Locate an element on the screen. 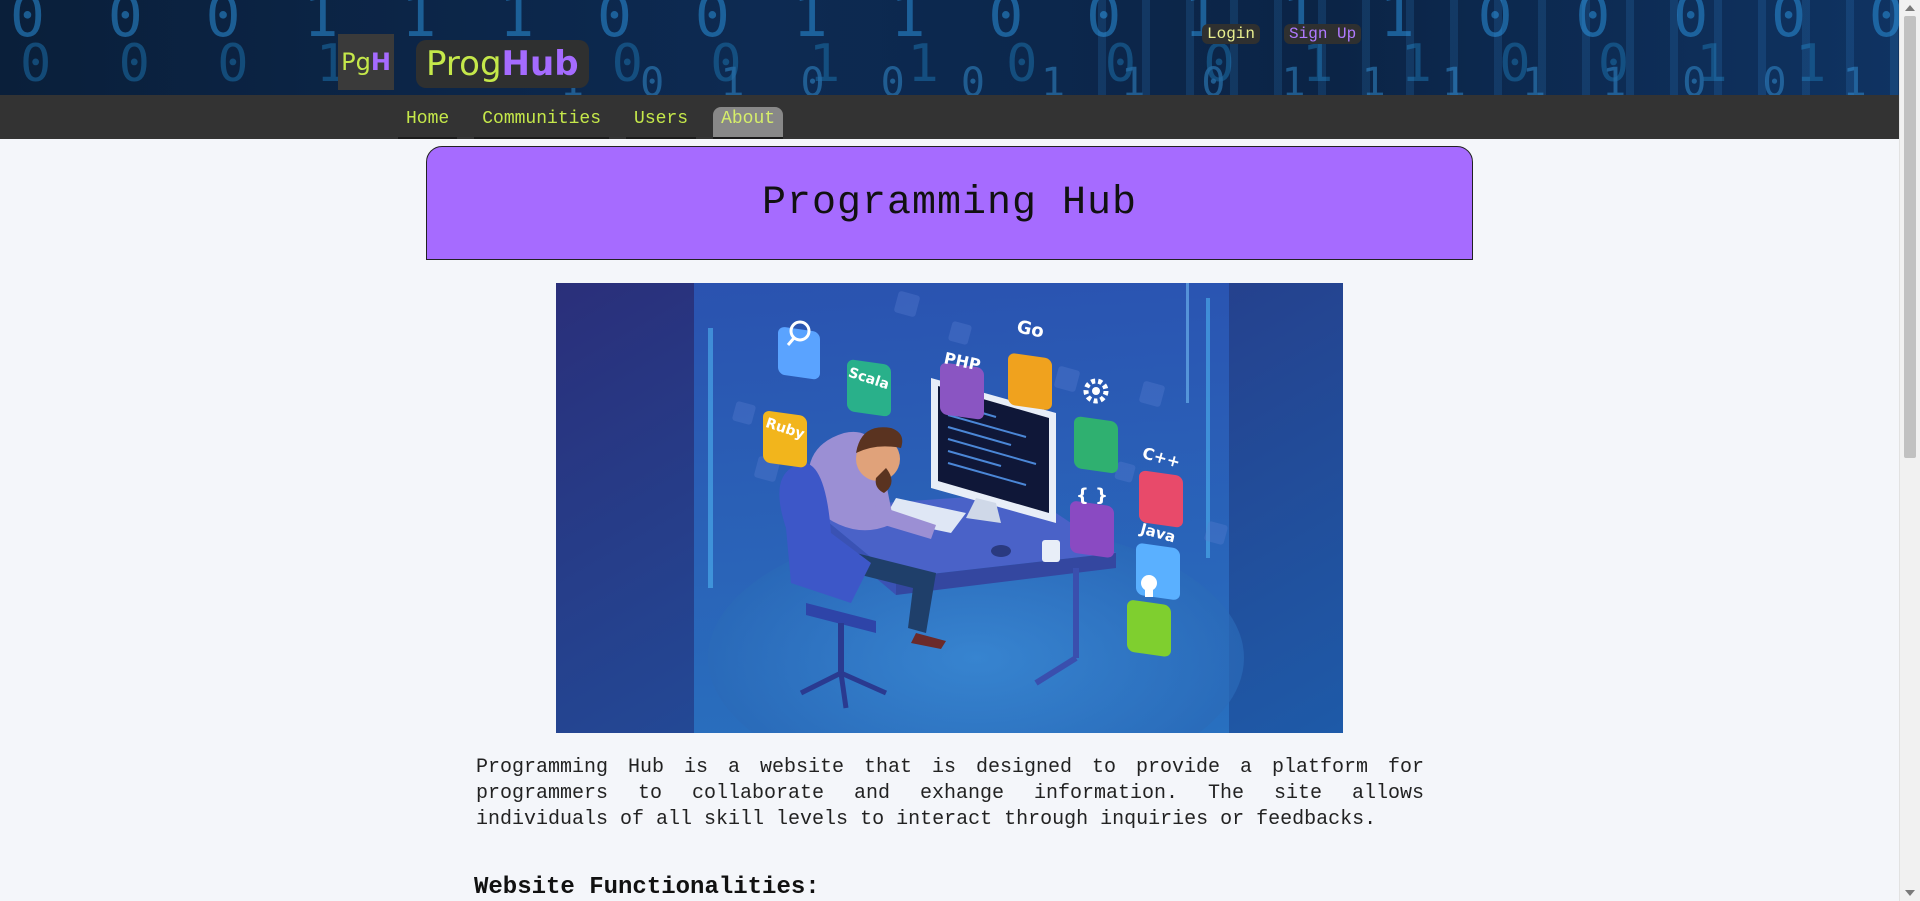 The width and height of the screenshot is (1920, 901). php-badge: PHP is located at coordinates (962, 384).